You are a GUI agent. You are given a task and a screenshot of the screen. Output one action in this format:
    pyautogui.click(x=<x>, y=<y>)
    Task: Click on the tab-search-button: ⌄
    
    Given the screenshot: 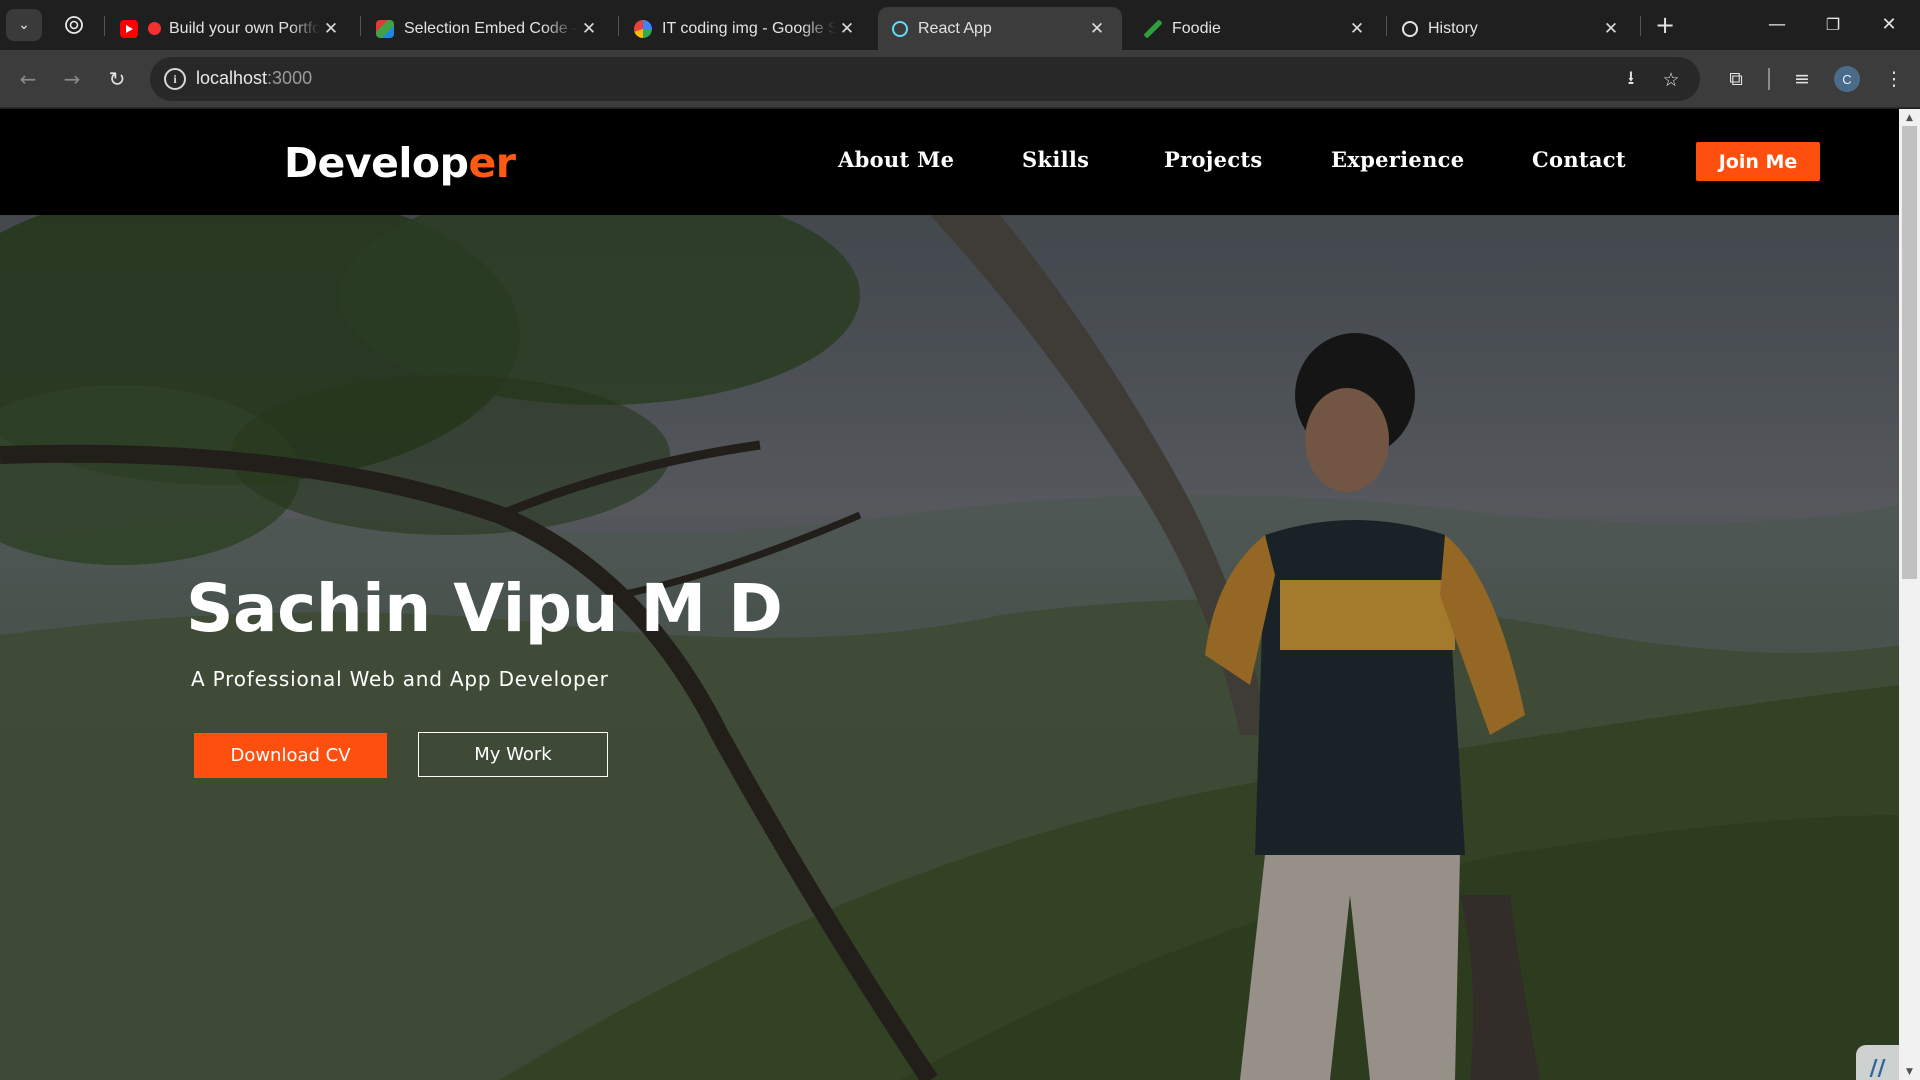 What is the action you would take?
    pyautogui.click(x=24, y=25)
    